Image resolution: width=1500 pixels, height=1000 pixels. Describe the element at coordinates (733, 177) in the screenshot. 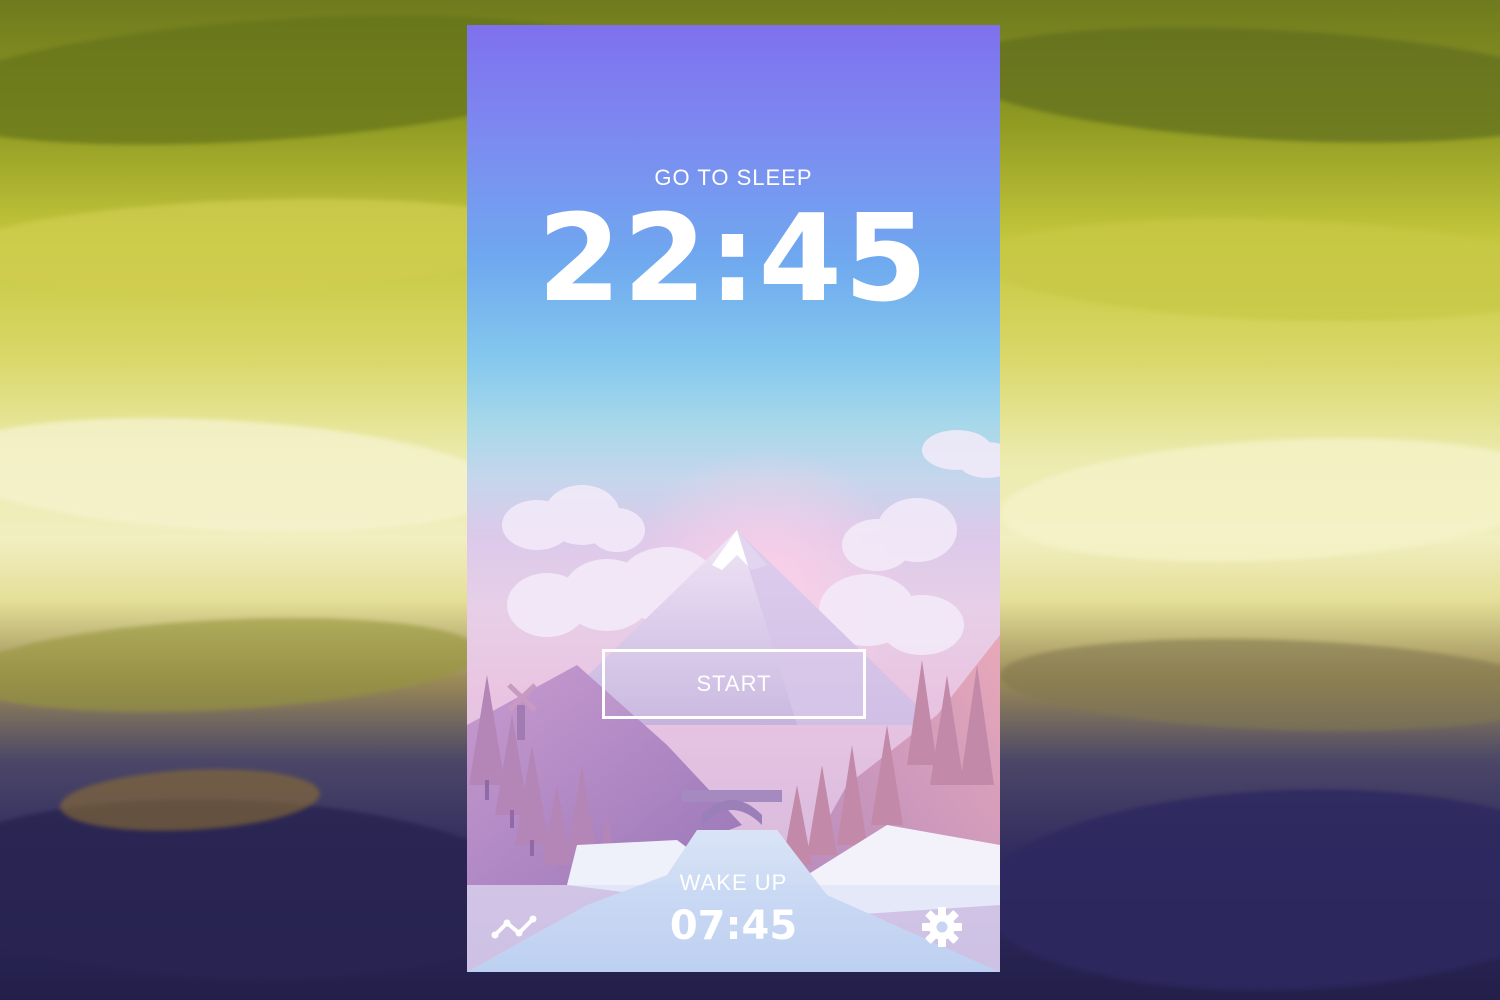

I see `go-to-sleep-label: GO TO SLEEP` at that location.